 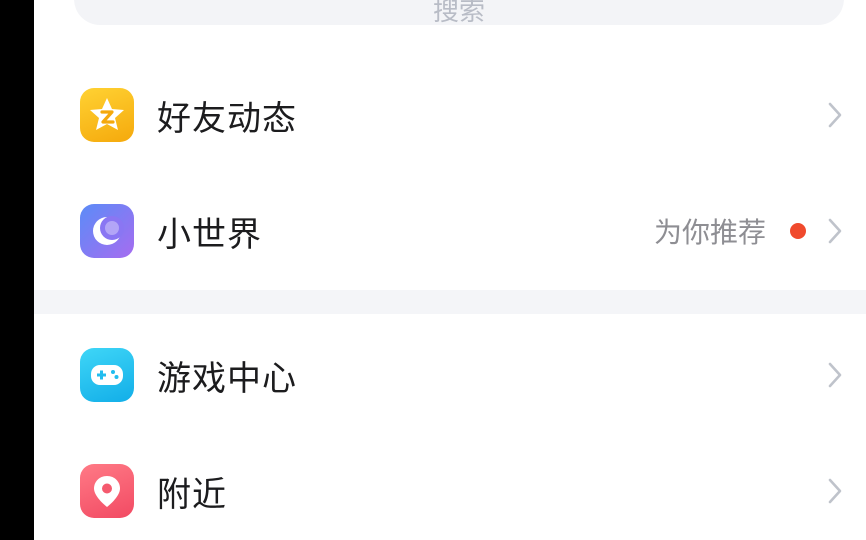 I want to click on recommend-hint: 为你推荐, so click(x=709, y=232).